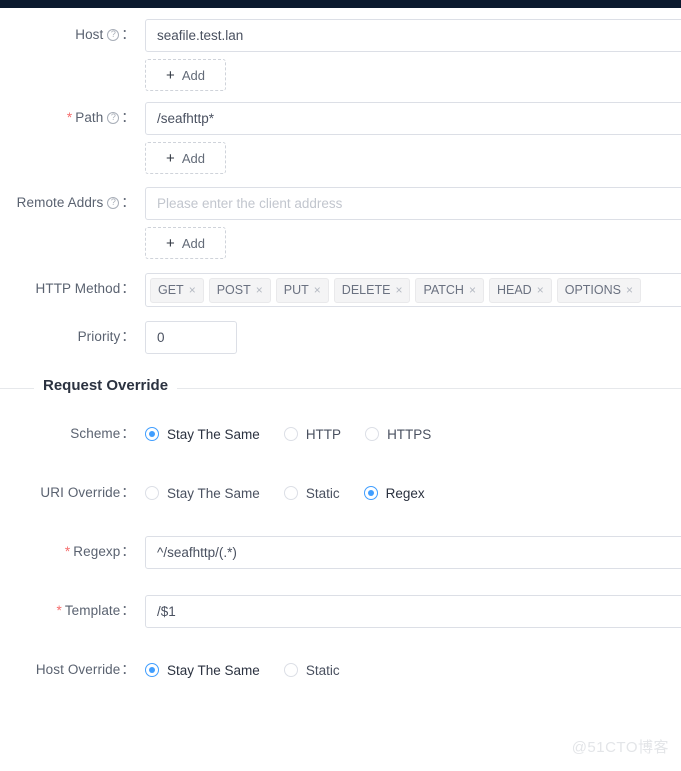 The width and height of the screenshot is (681, 771). I want to click on uri-override-radio-stay-the-same: Stay The Same, so click(202, 493).